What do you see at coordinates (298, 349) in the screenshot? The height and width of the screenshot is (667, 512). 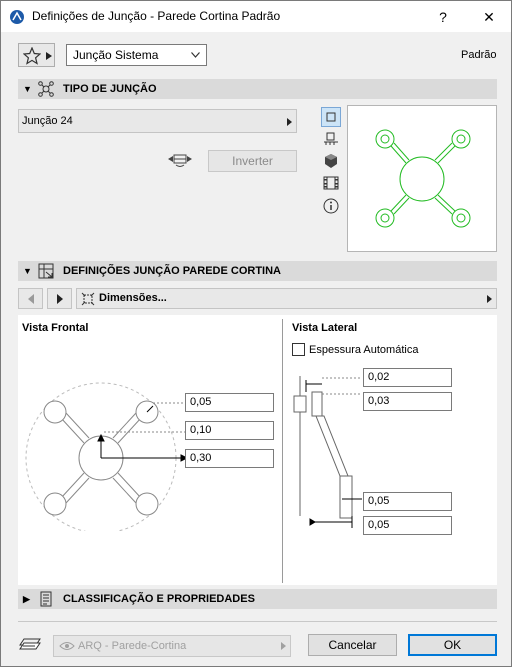 I see `auto-thickness-checkbox` at bounding box center [298, 349].